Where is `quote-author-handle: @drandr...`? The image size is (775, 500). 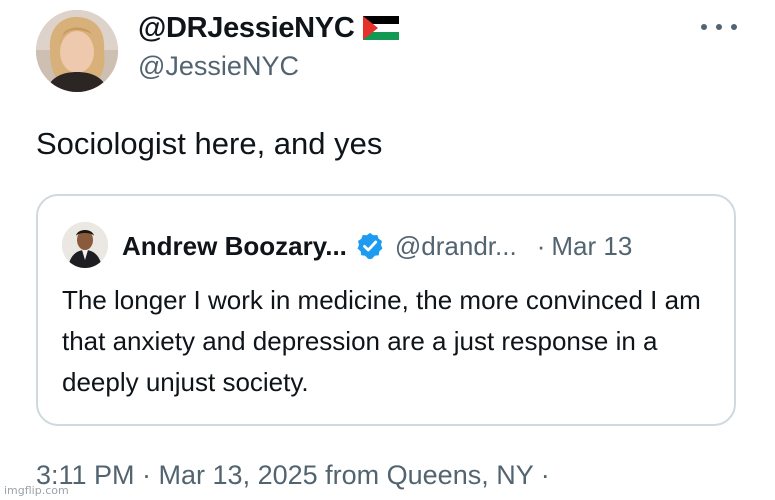 quote-author-handle: @drandr... is located at coordinates (456, 246).